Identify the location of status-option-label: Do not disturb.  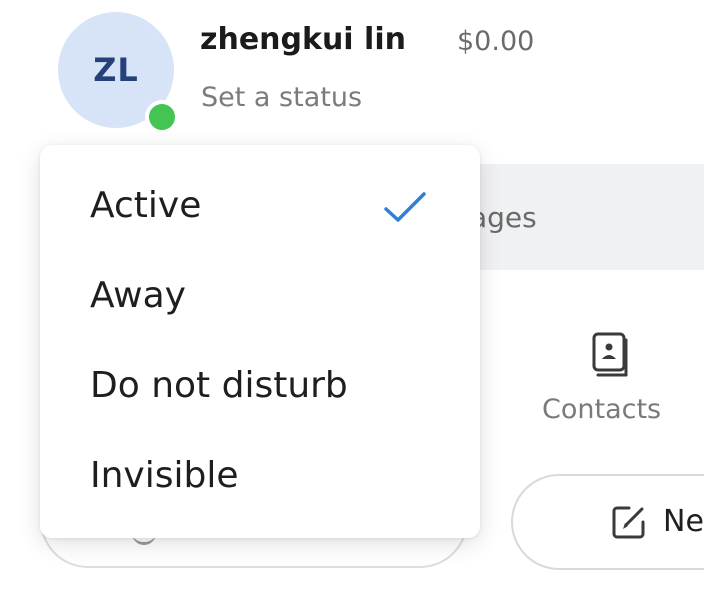
(219, 385).